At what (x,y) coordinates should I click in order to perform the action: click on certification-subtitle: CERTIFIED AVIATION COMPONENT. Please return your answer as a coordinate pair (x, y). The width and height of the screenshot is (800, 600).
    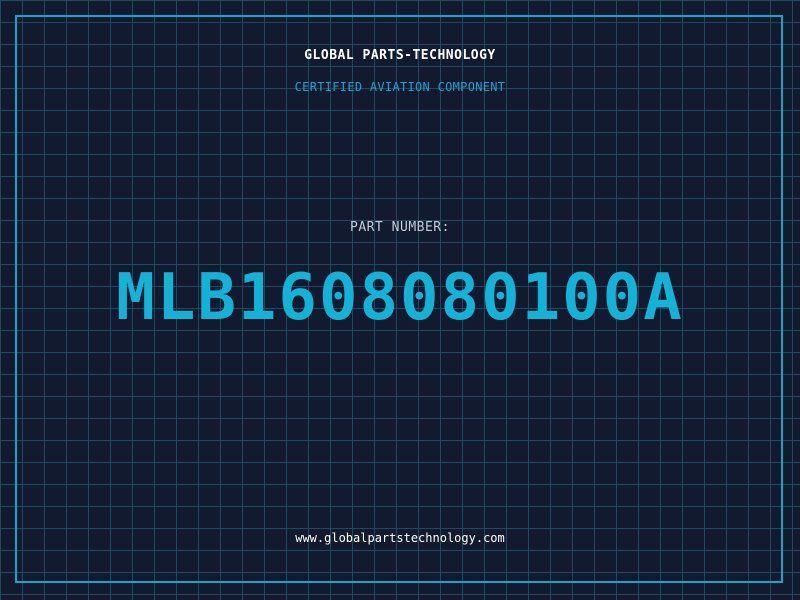
    Looking at the image, I should click on (400, 87).